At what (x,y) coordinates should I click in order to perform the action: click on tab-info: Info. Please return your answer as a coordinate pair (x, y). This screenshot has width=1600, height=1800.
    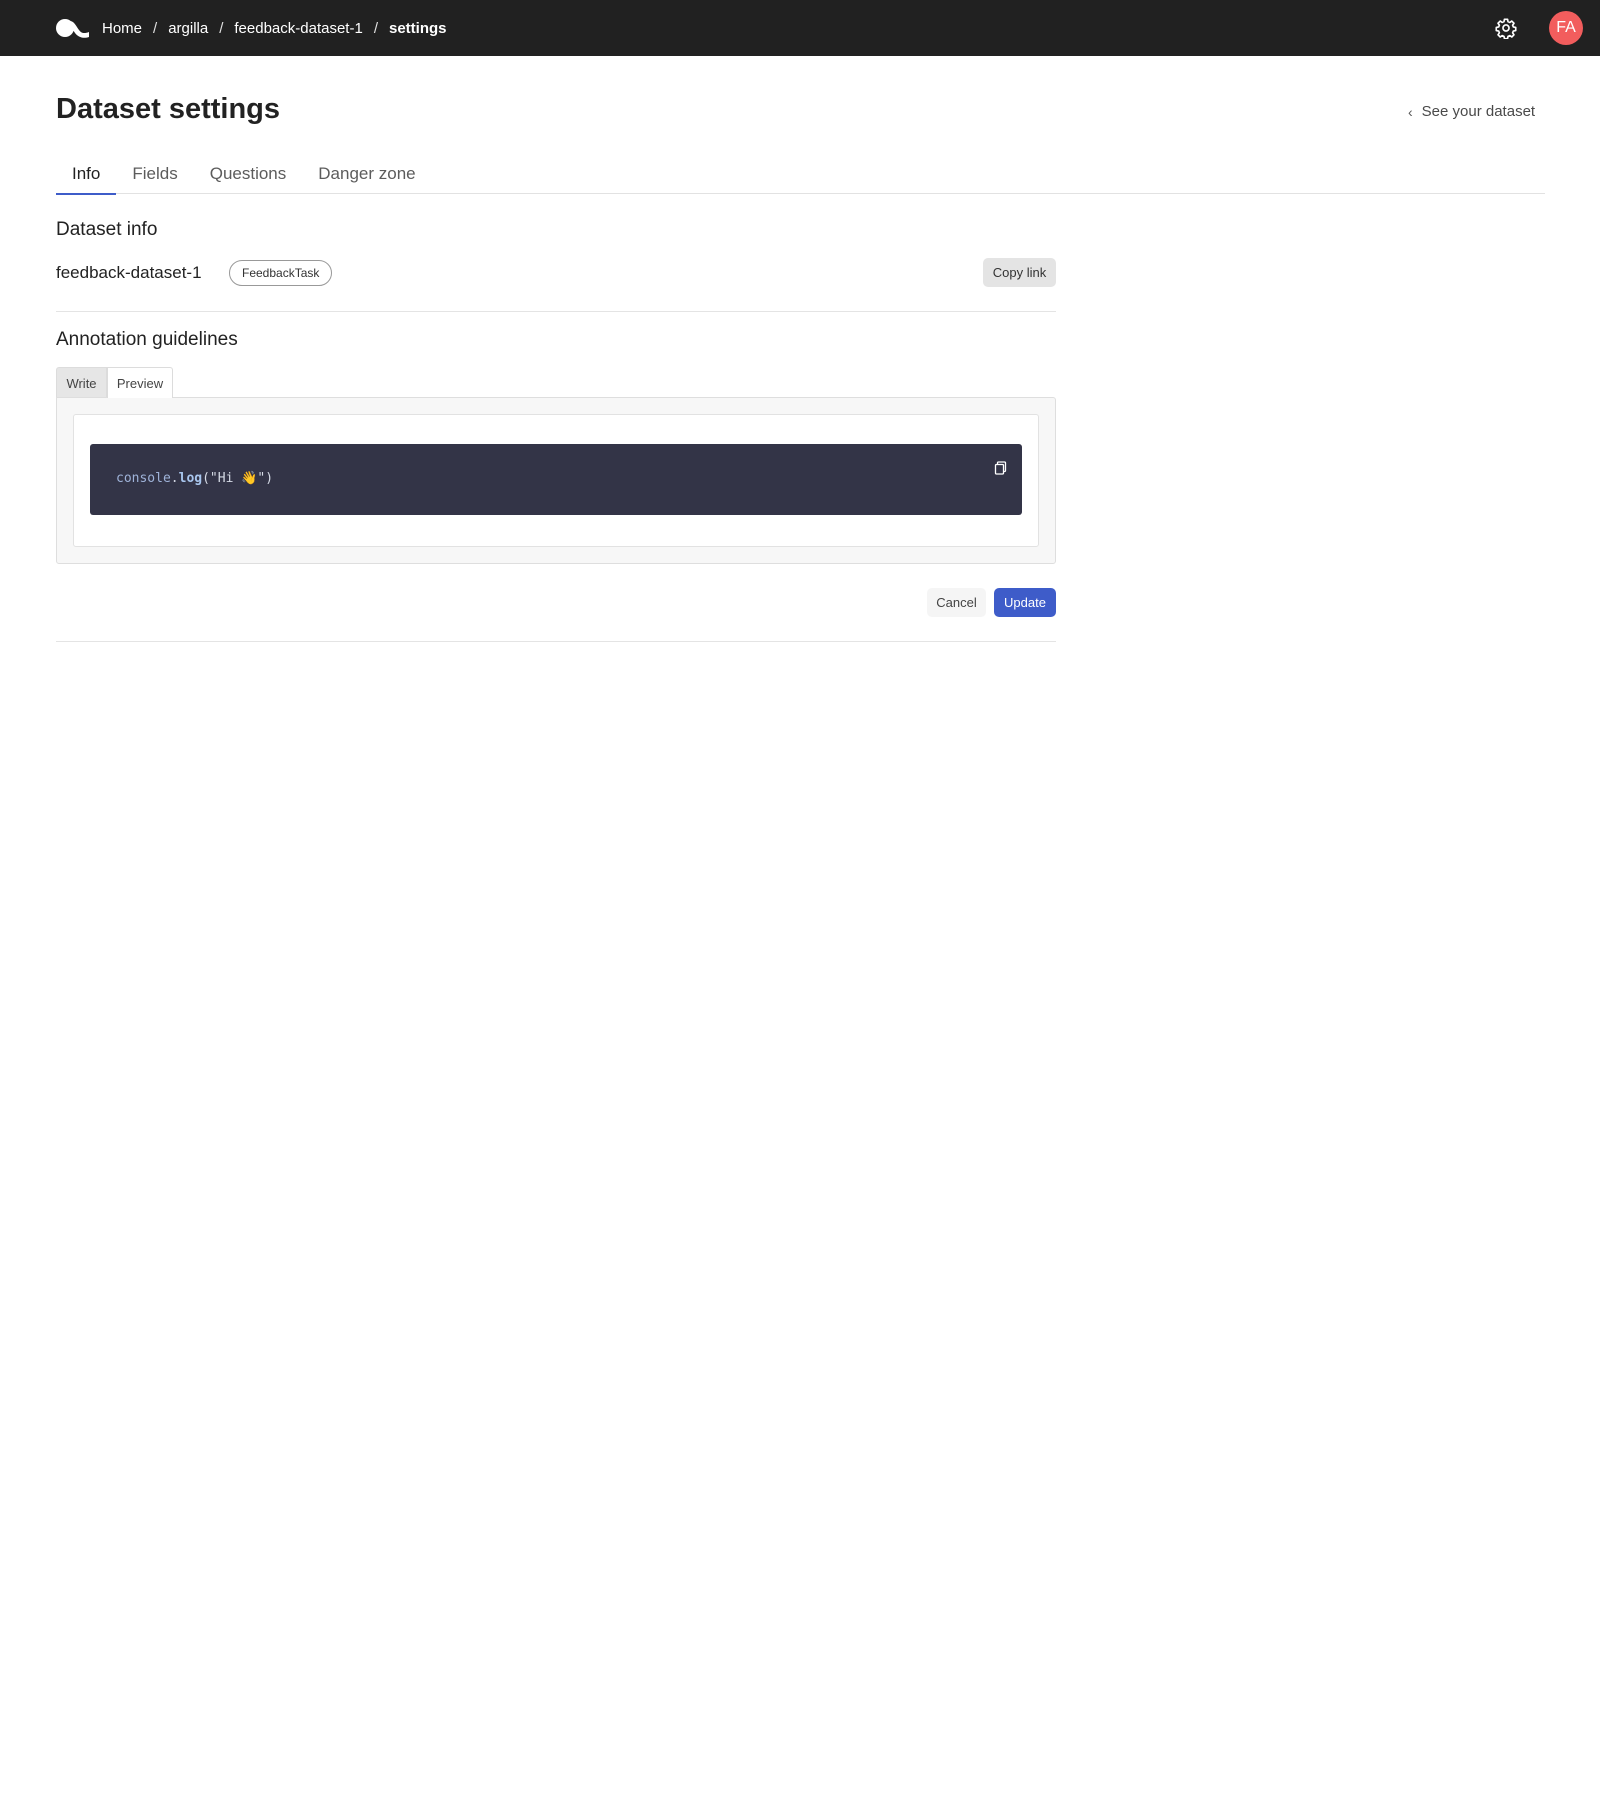
    Looking at the image, I should click on (86, 176).